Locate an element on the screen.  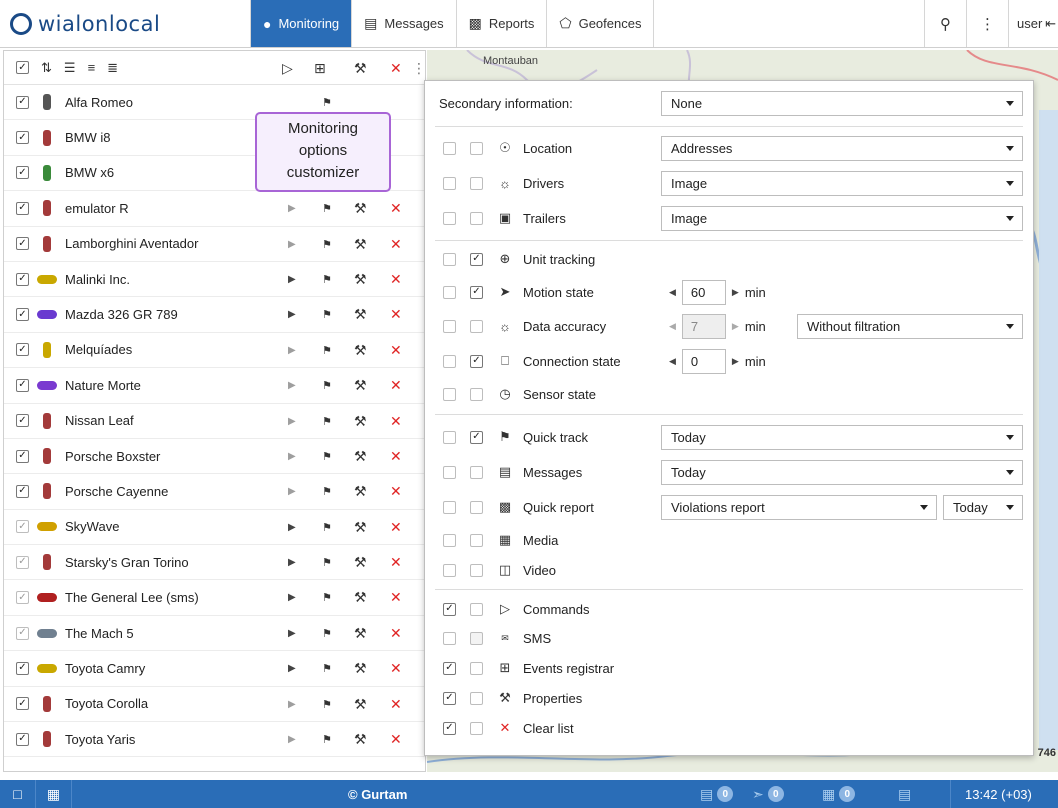
unit-row: ✓ Toyota Corolla ▶ ⚑ ⚒ ✕ is located at coordinates (214, 705).